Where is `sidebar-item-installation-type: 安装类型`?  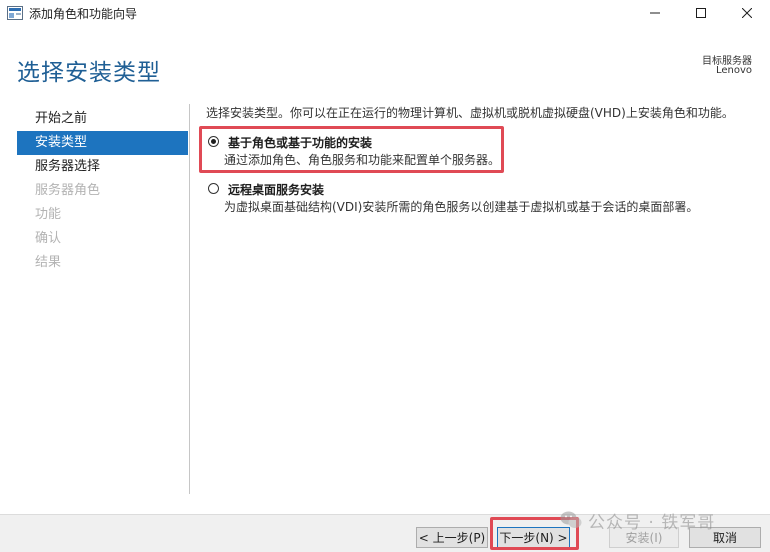
sidebar-item-installation-type: 安装类型 is located at coordinates (102, 143).